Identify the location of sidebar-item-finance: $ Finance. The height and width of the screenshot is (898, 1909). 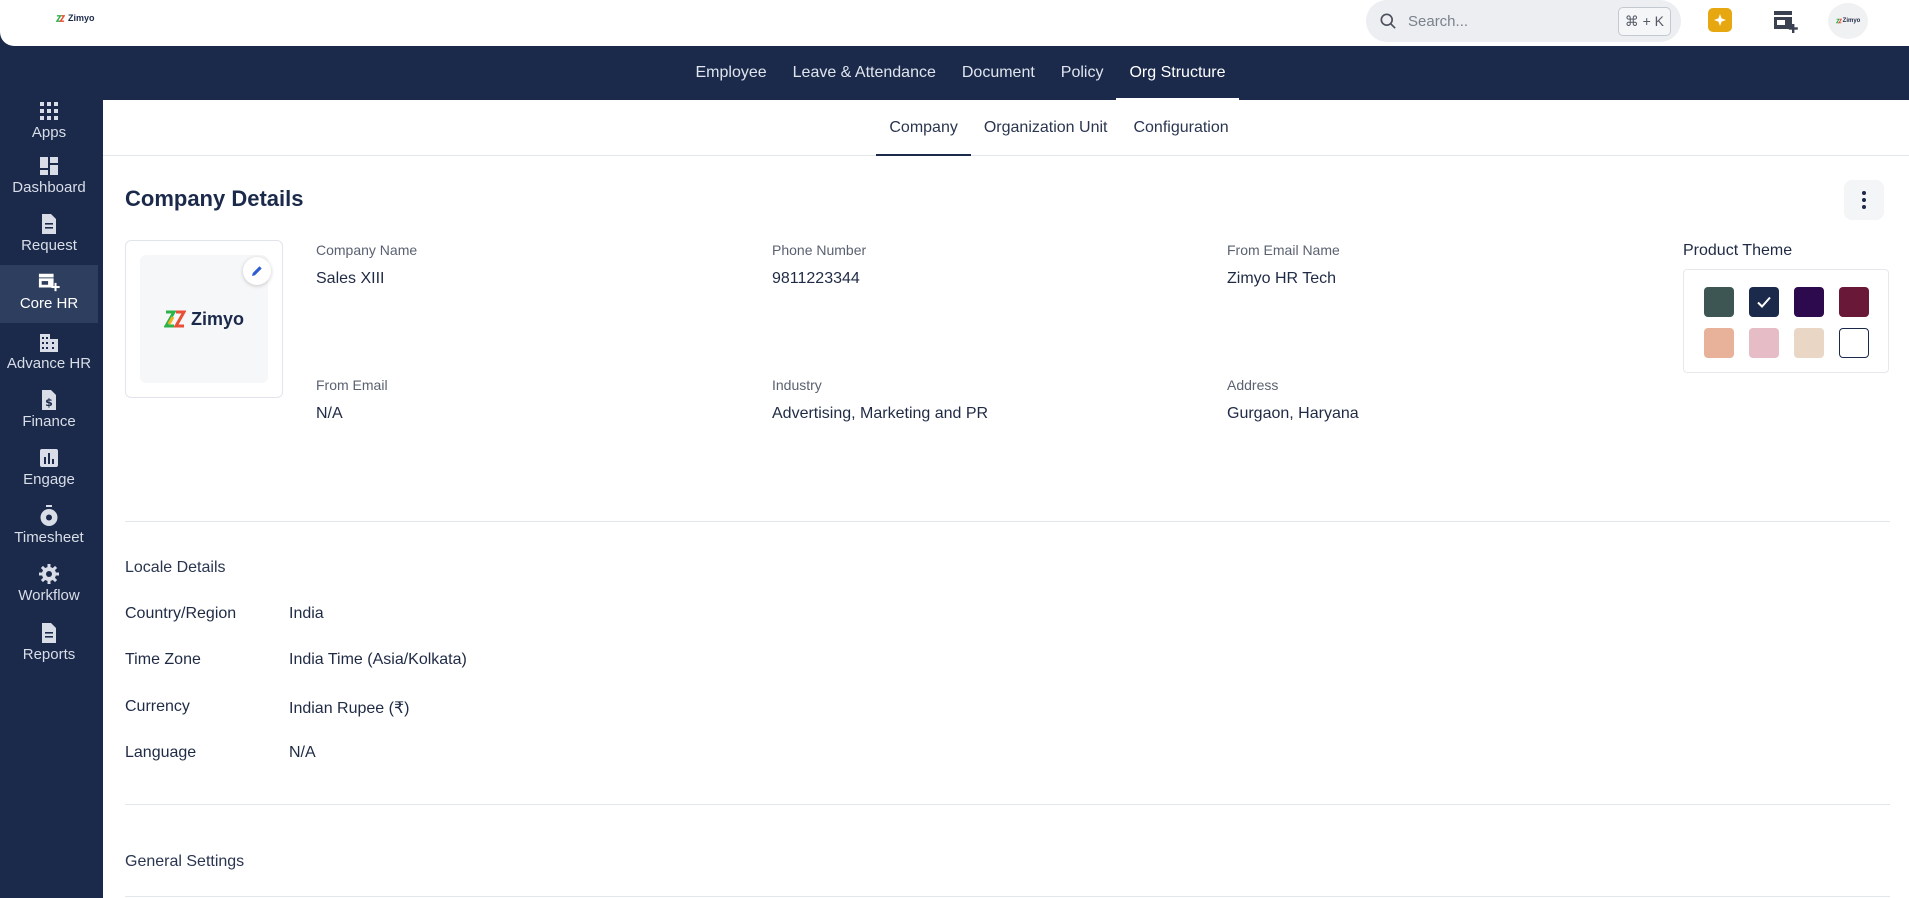
(49, 417).